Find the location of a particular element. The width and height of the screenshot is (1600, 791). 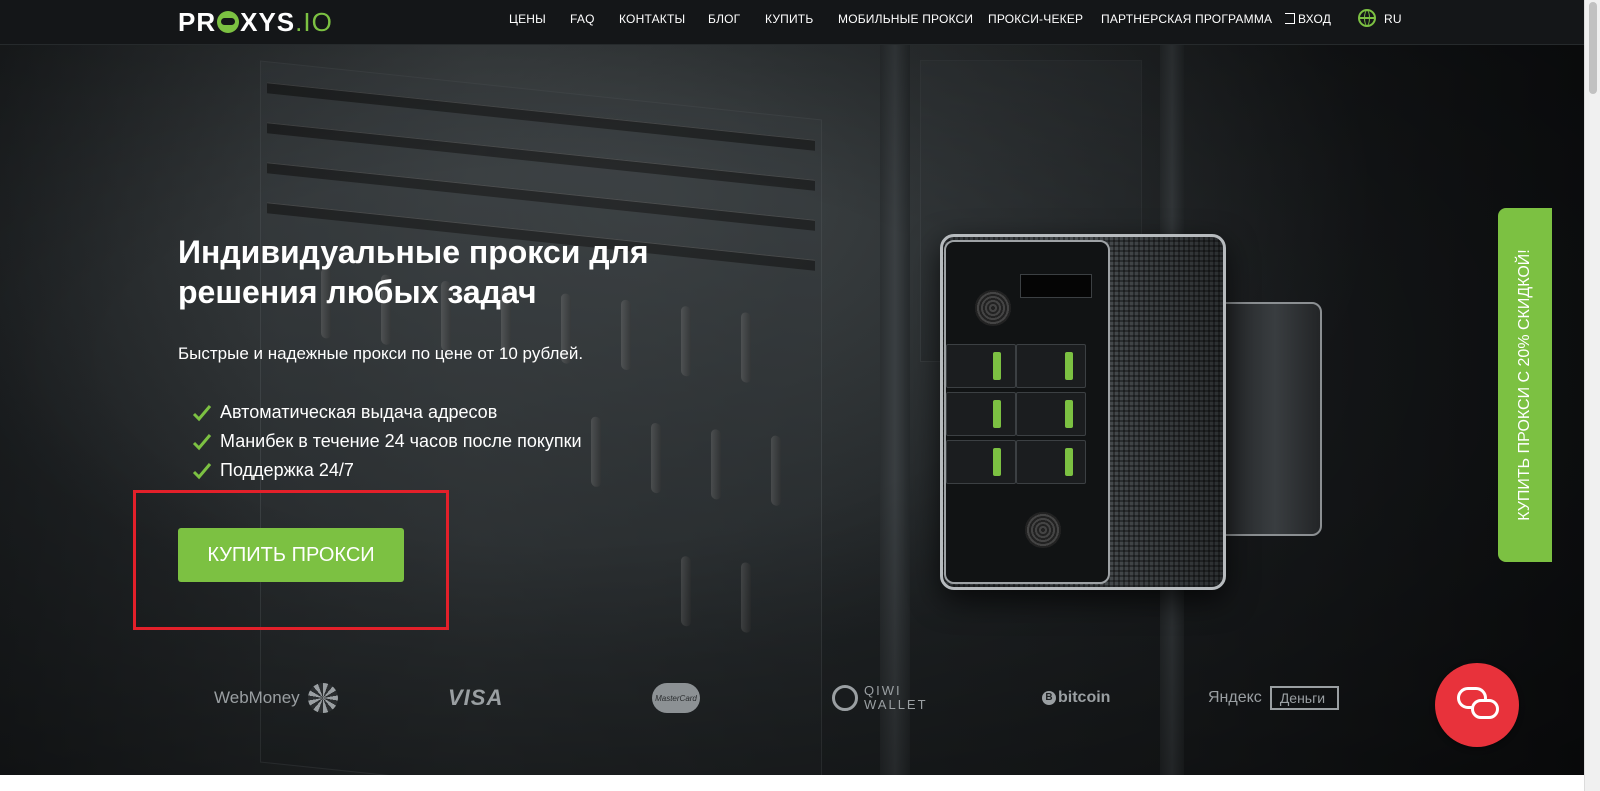

feature-item: Манибек в течение 24 часов после покупки is located at coordinates (387, 441).